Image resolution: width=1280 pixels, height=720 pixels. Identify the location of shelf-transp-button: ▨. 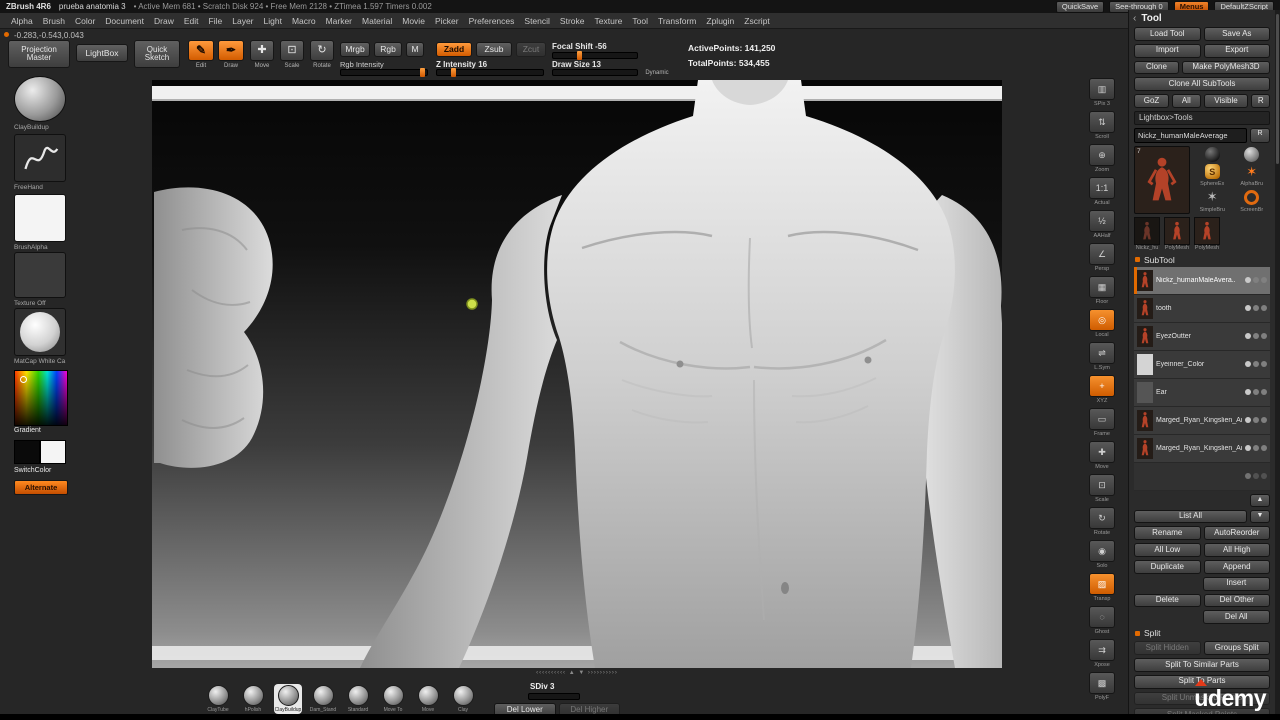
(1102, 584).